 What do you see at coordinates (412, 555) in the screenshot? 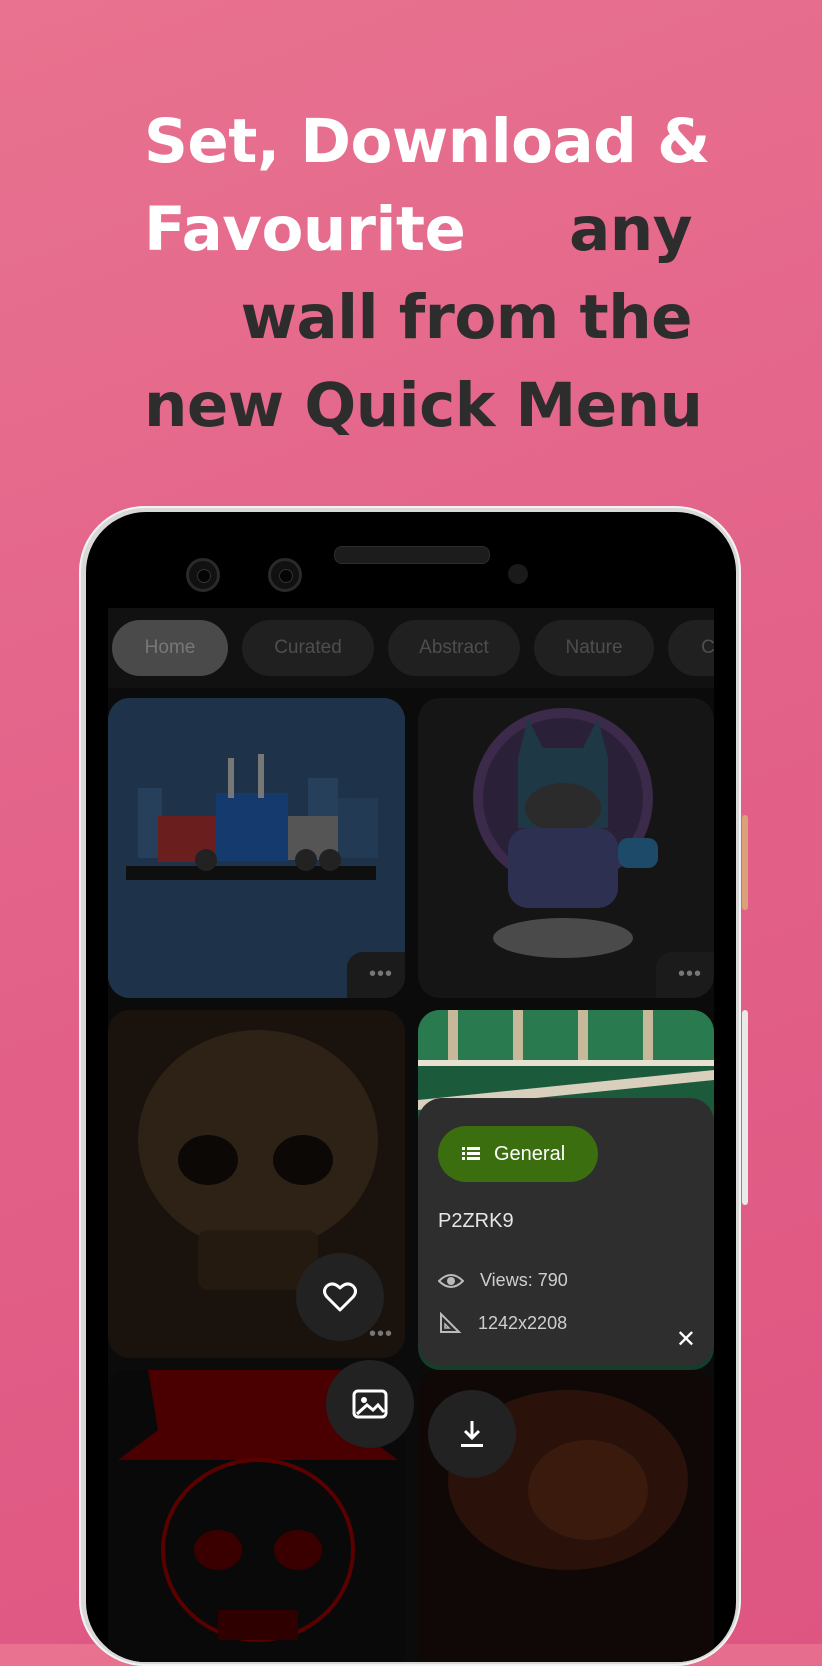
I see `earpiece-speaker` at bounding box center [412, 555].